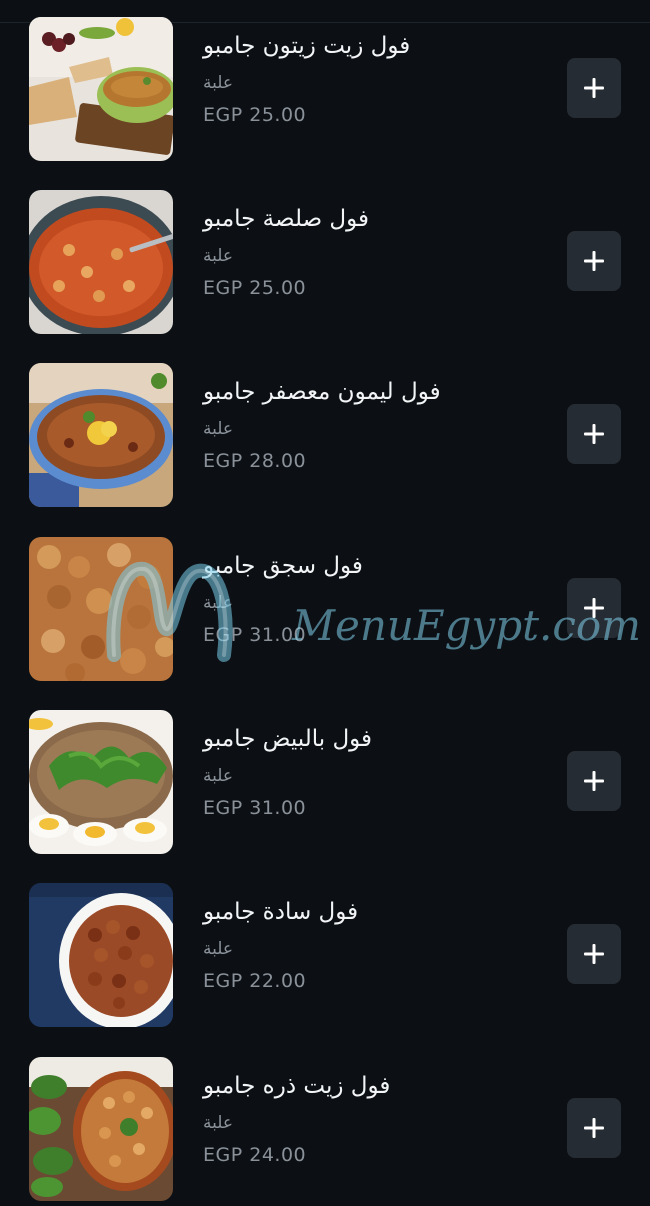  What do you see at coordinates (325, 782) in the screenshot?
I see `menu-item: فول بالبيض جامبو علبة EGP 31.00` at bounding box center [325, 782].